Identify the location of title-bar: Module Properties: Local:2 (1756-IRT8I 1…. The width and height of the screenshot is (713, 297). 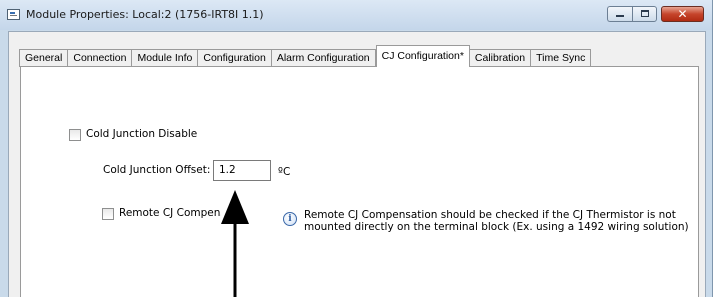
(356, 15).